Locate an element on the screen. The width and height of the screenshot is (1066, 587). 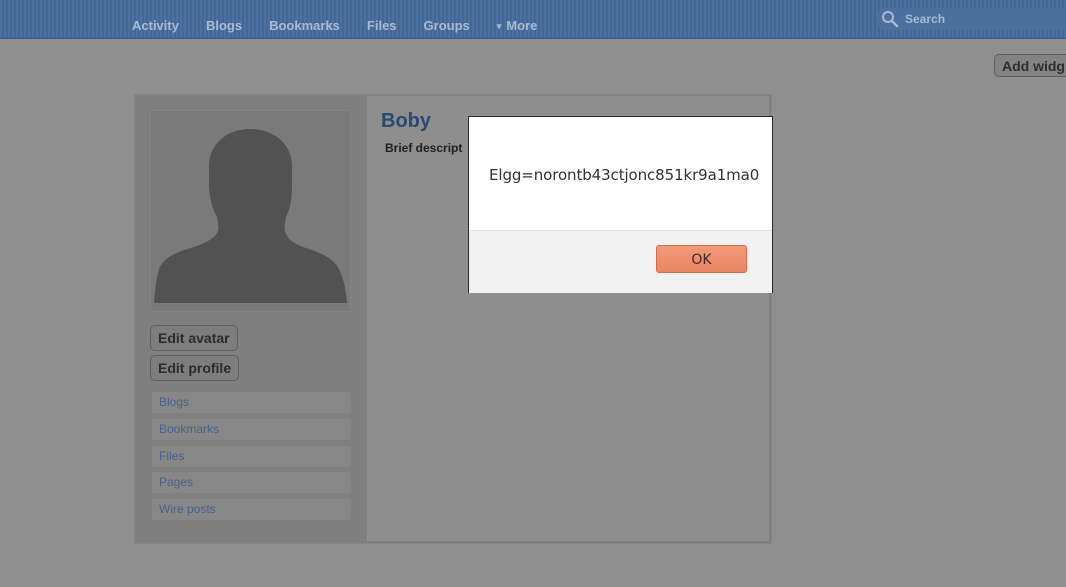
menu-item-bookmarks: Bookmarks is located at coordinates (251, 429).